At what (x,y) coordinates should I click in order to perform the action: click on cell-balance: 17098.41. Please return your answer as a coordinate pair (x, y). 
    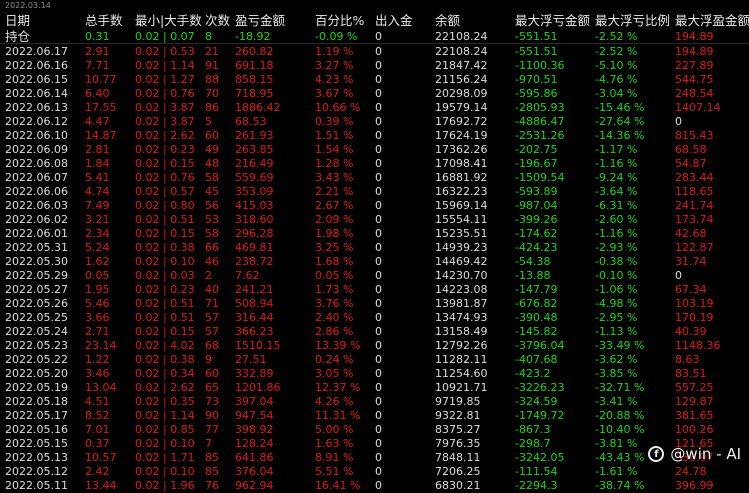
    Looking at the image, I should click on (461, 163).